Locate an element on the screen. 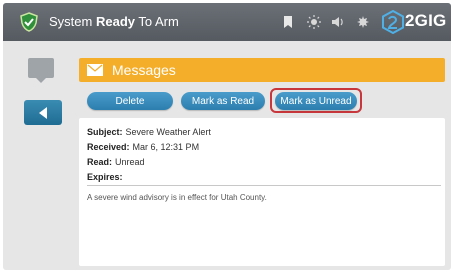  sun-icon is located at coordinates (314, 22).